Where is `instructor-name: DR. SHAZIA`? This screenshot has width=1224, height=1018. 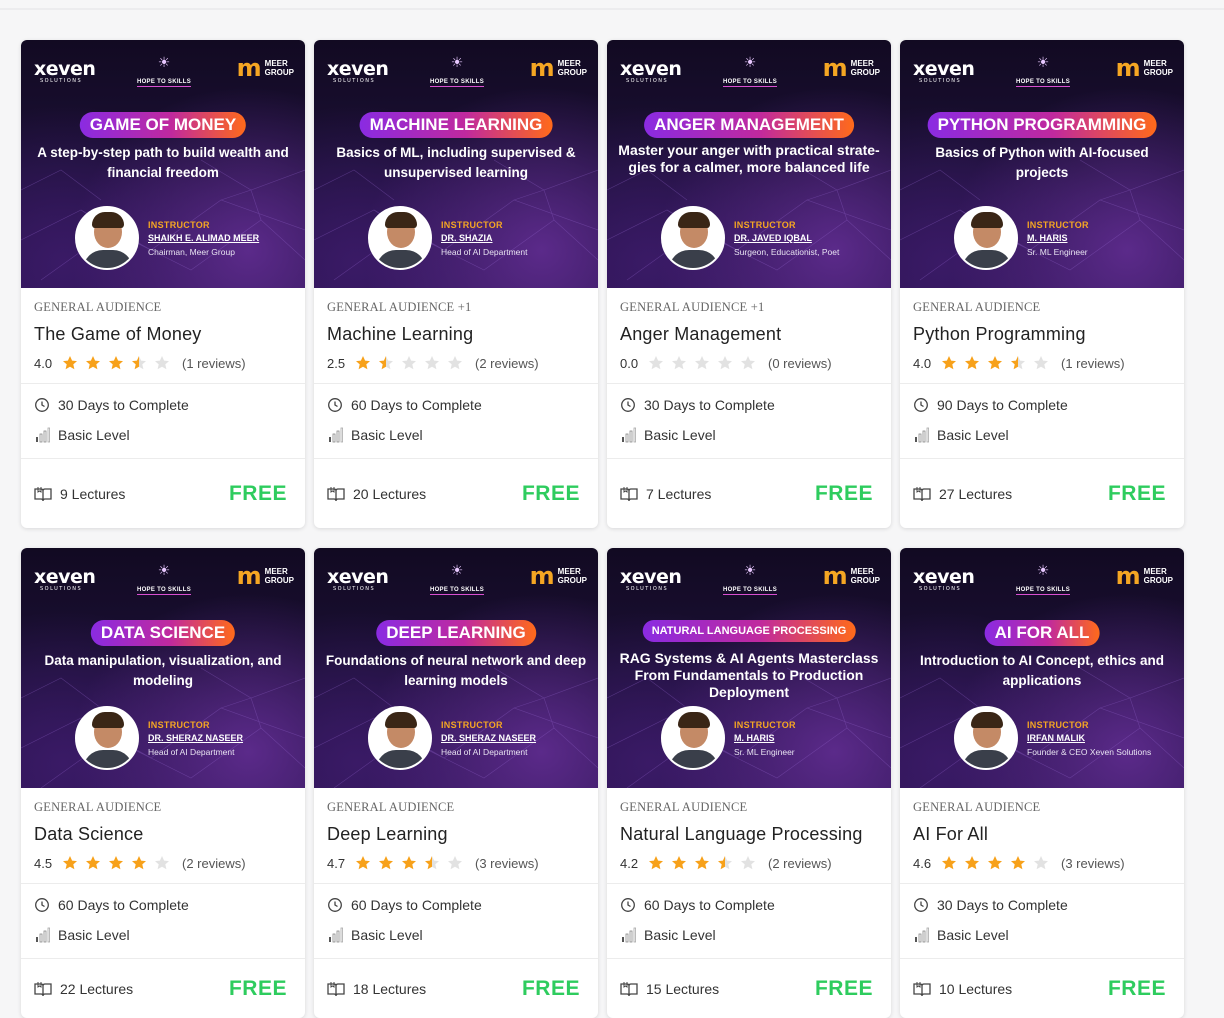
instructor-name: DR. SHAZIA is located at coordinates (467, 237).